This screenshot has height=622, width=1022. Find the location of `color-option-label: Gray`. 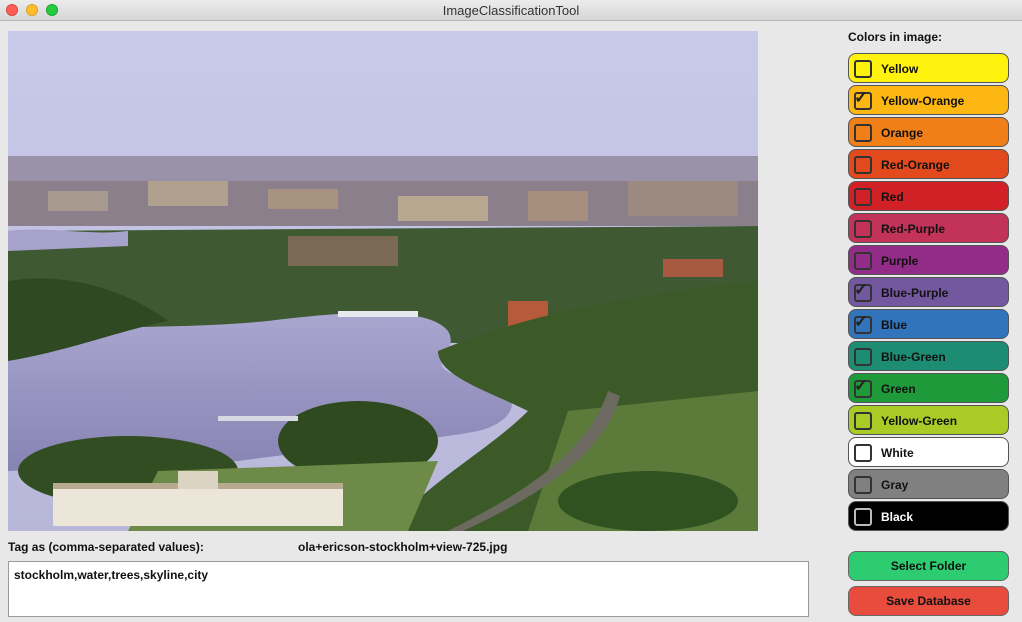

color-option-label: Gray is located at coordinates (895, 485).